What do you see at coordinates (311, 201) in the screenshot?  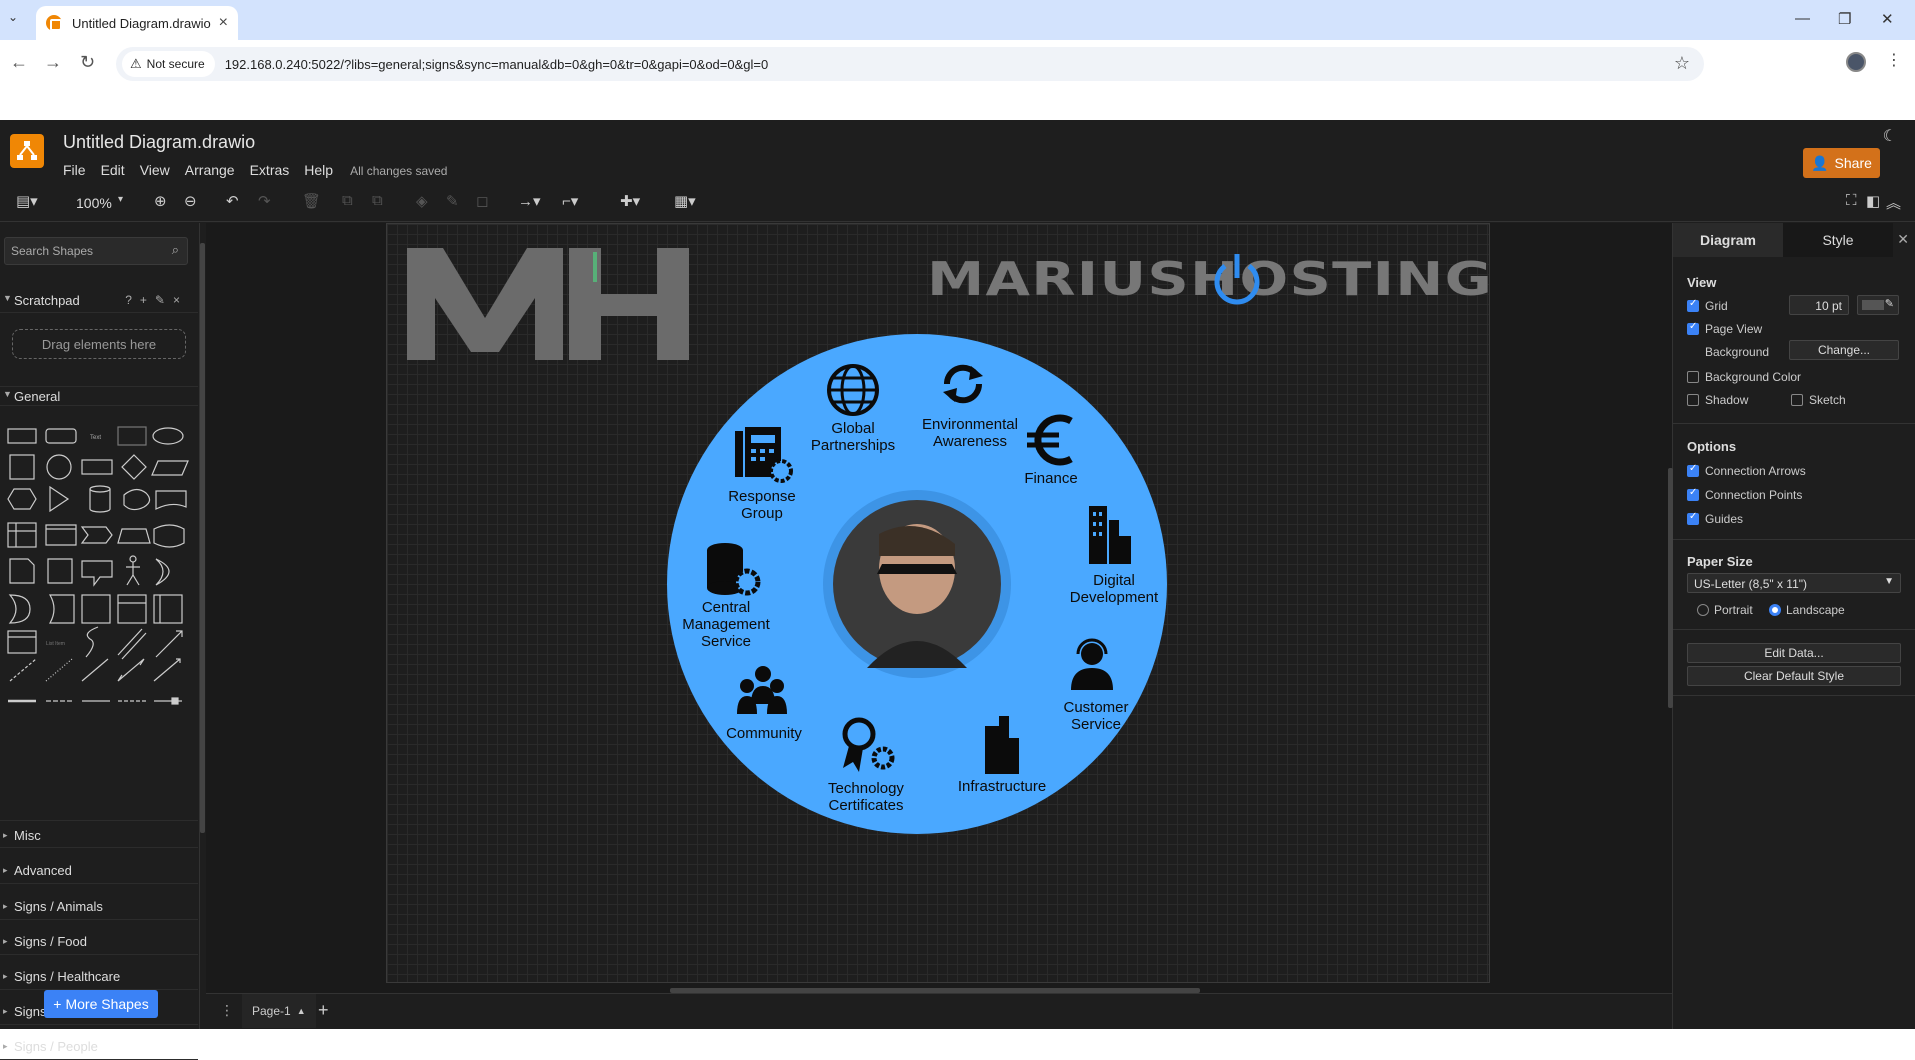 I see `delete-icon: 🗑` at bounding box center [311, 201].